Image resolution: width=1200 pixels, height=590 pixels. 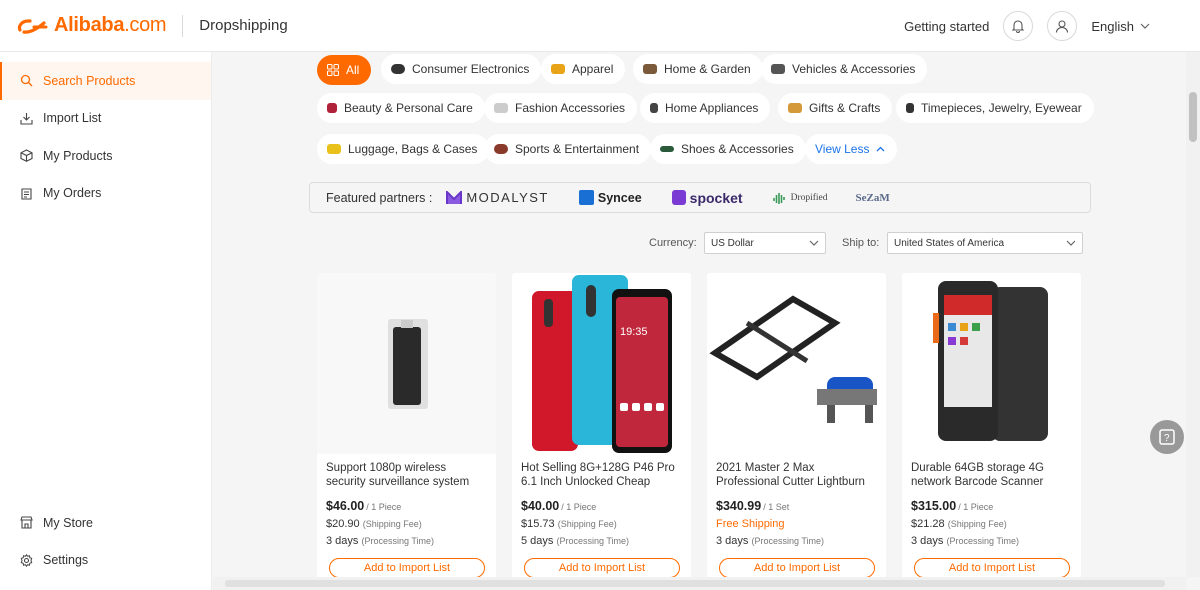 I want to click on category-chip-home-appliances: Home Appliances, so click(x=705, y=108).